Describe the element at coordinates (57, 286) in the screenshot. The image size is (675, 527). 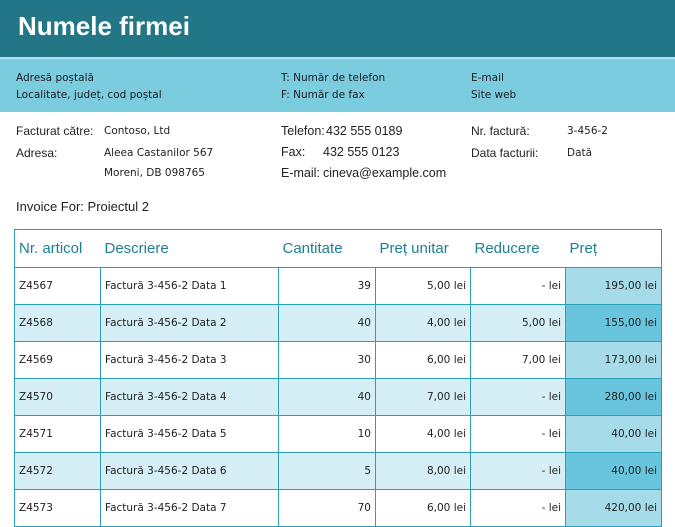
I see `cell-item-no: Z4567` at that location.